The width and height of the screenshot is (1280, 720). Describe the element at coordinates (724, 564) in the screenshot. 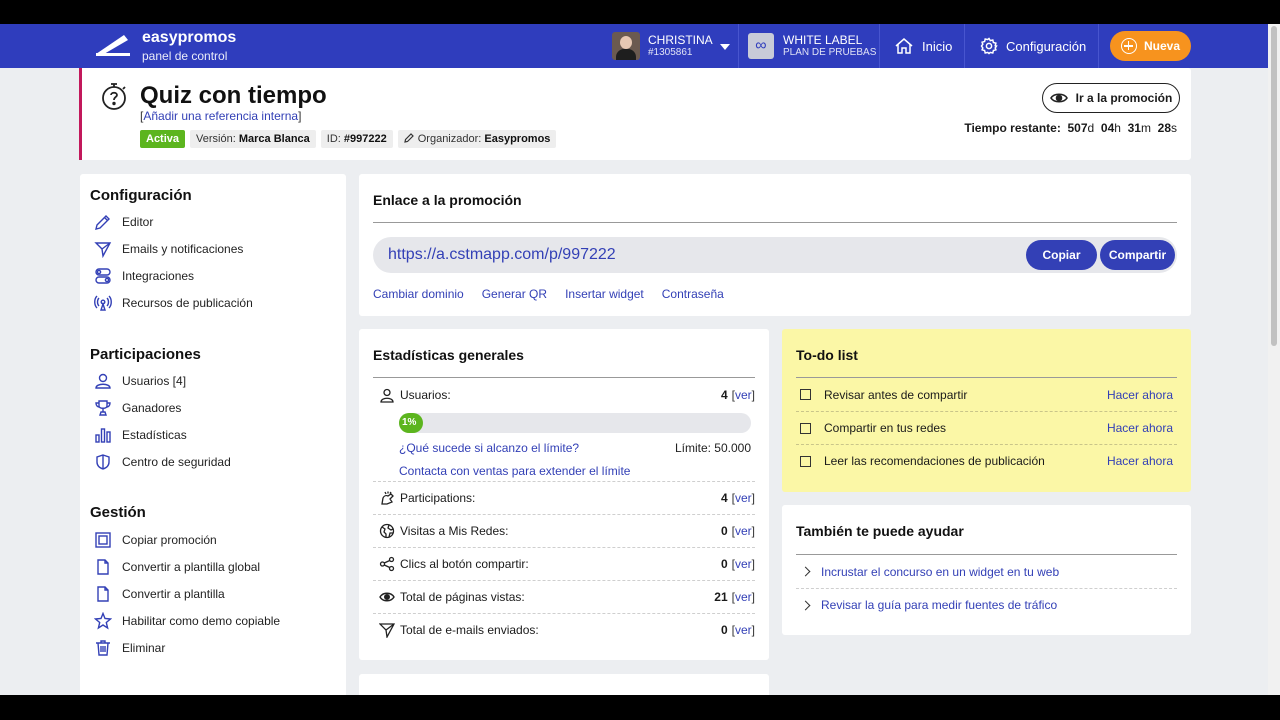

I see `stat-value: 0` at that location.